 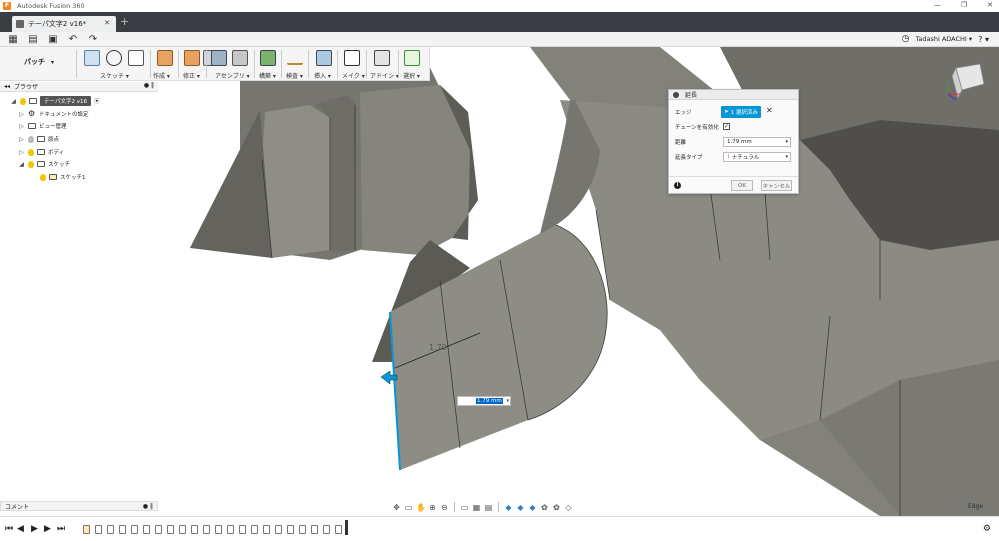 What do you see at coordinates (44, 164) in the screenshot?
I see `tree-item-sketches: ◢ スケッチ` at bounding box center [44, 164].